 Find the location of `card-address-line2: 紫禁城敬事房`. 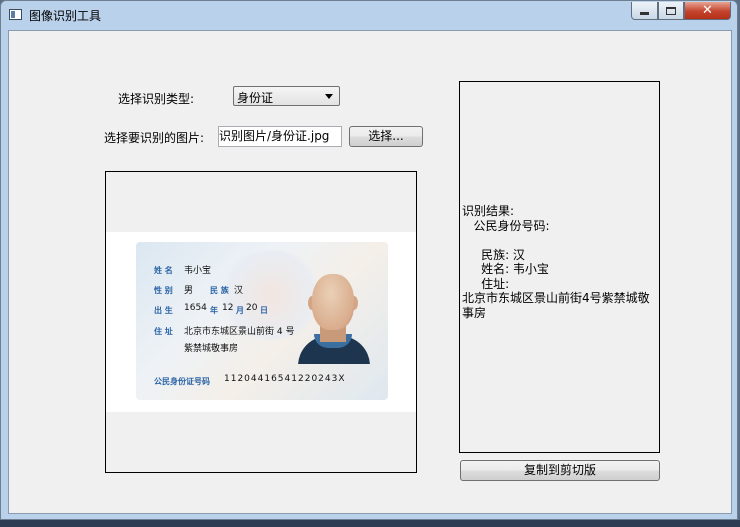

card-address-line2: 紫禁城敬事房 is located at coordinates (211, 349).